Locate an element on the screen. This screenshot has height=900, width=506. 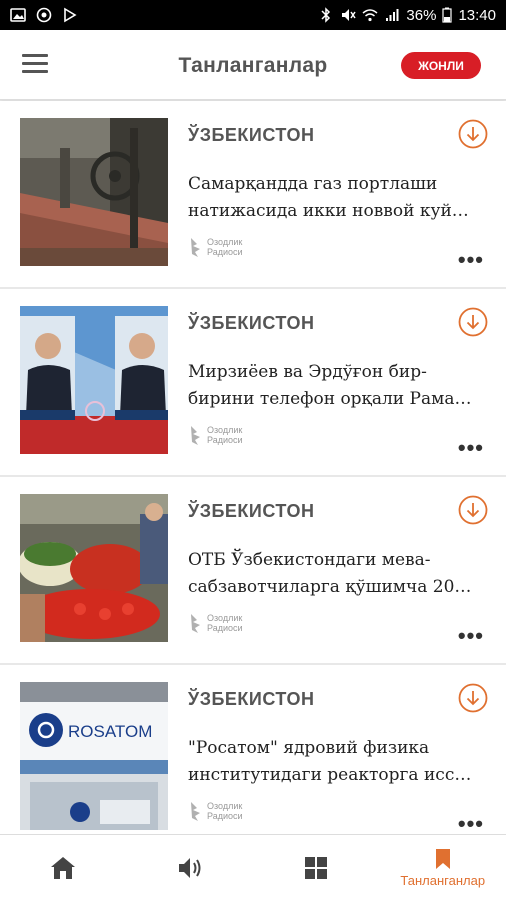
clock: 13:40 is located at coordinates (477, 15).